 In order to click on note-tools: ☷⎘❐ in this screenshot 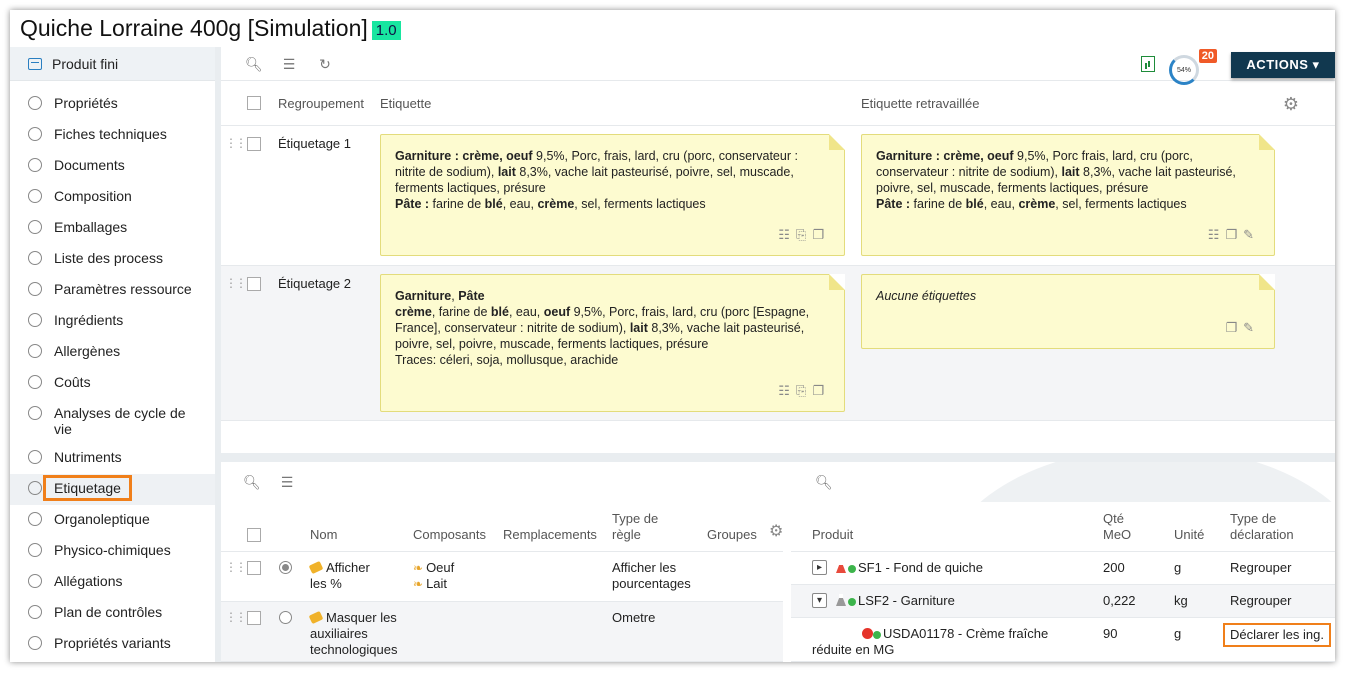, I will do `click(804, 391)`.